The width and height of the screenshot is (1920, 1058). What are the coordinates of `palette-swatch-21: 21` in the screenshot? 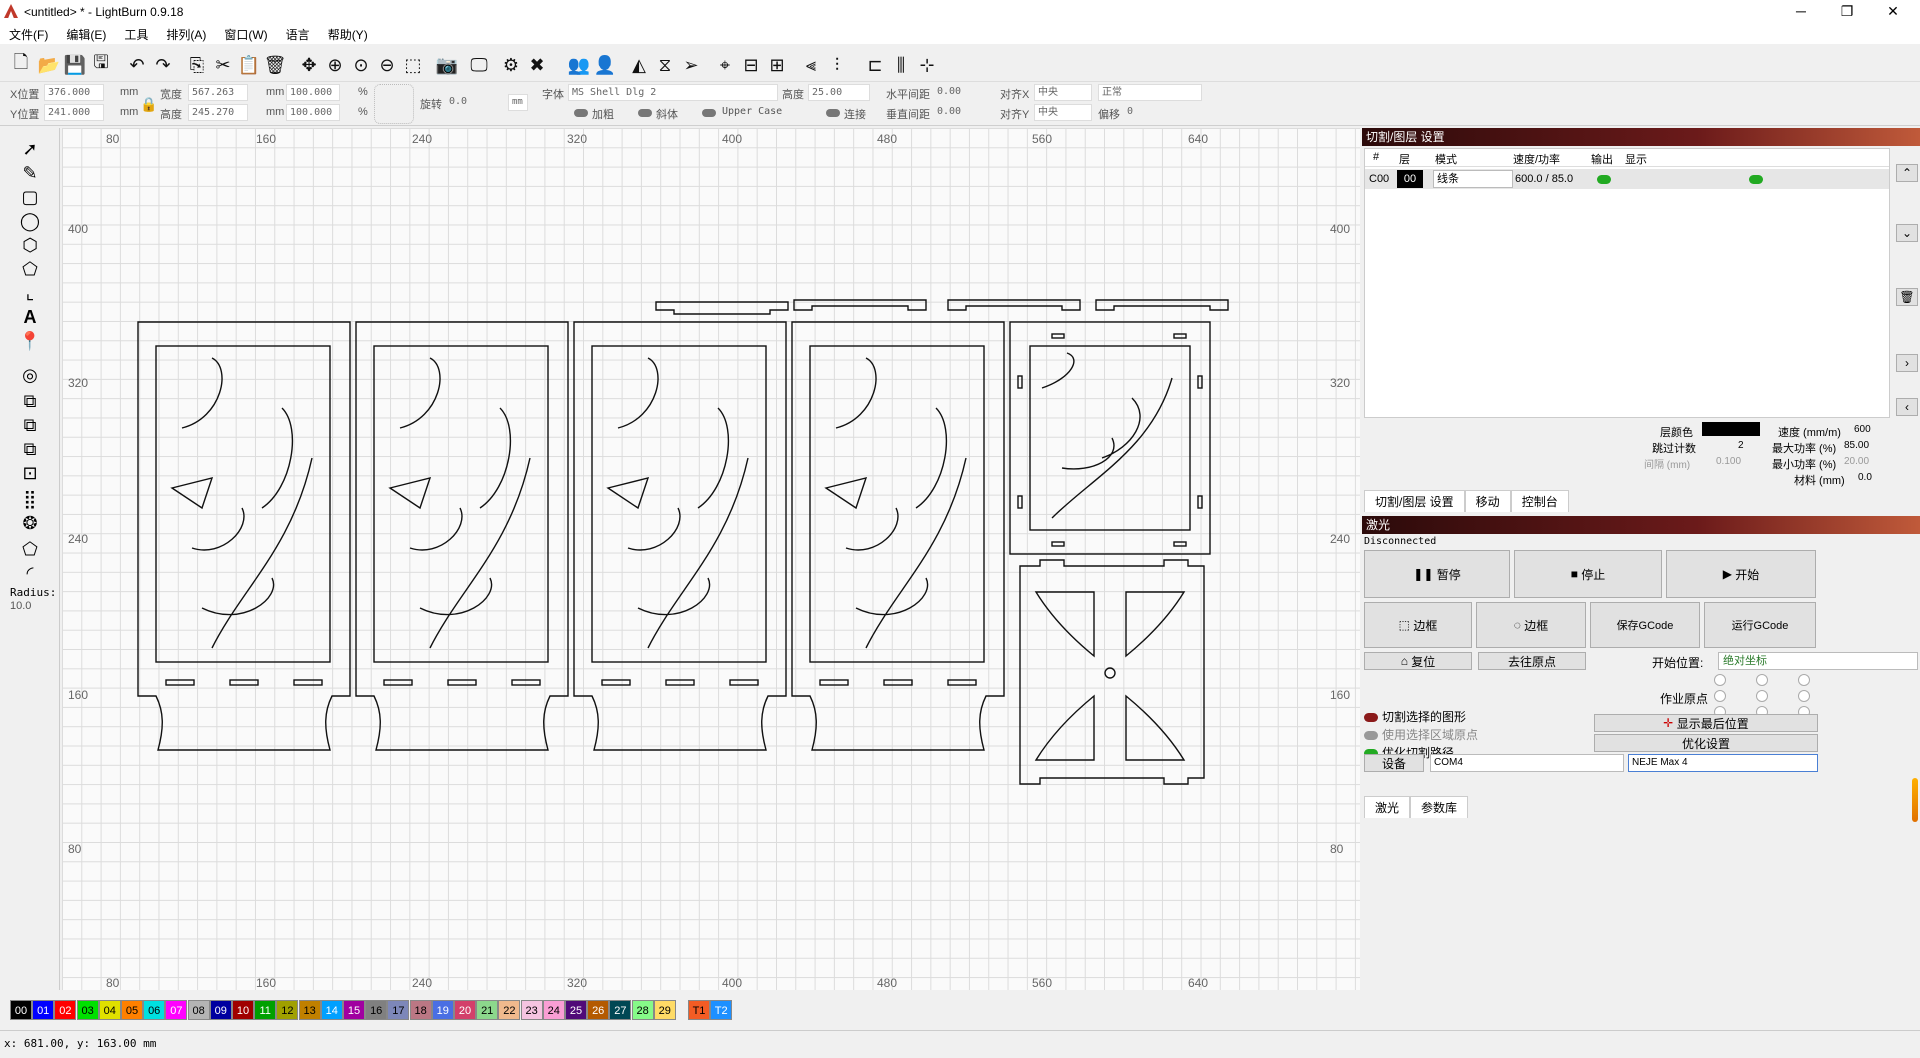 It's located at (487, 1010).